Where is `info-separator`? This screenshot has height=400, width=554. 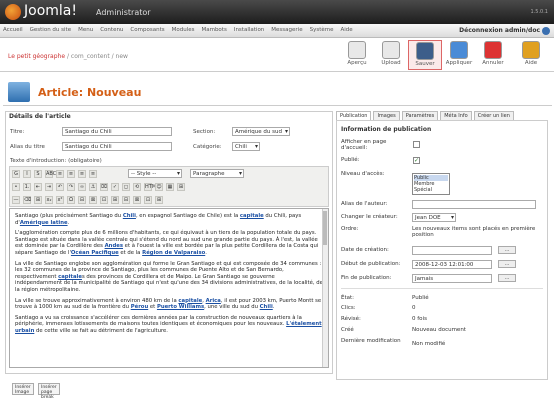 info-separator is located at coordinates (442, 288).